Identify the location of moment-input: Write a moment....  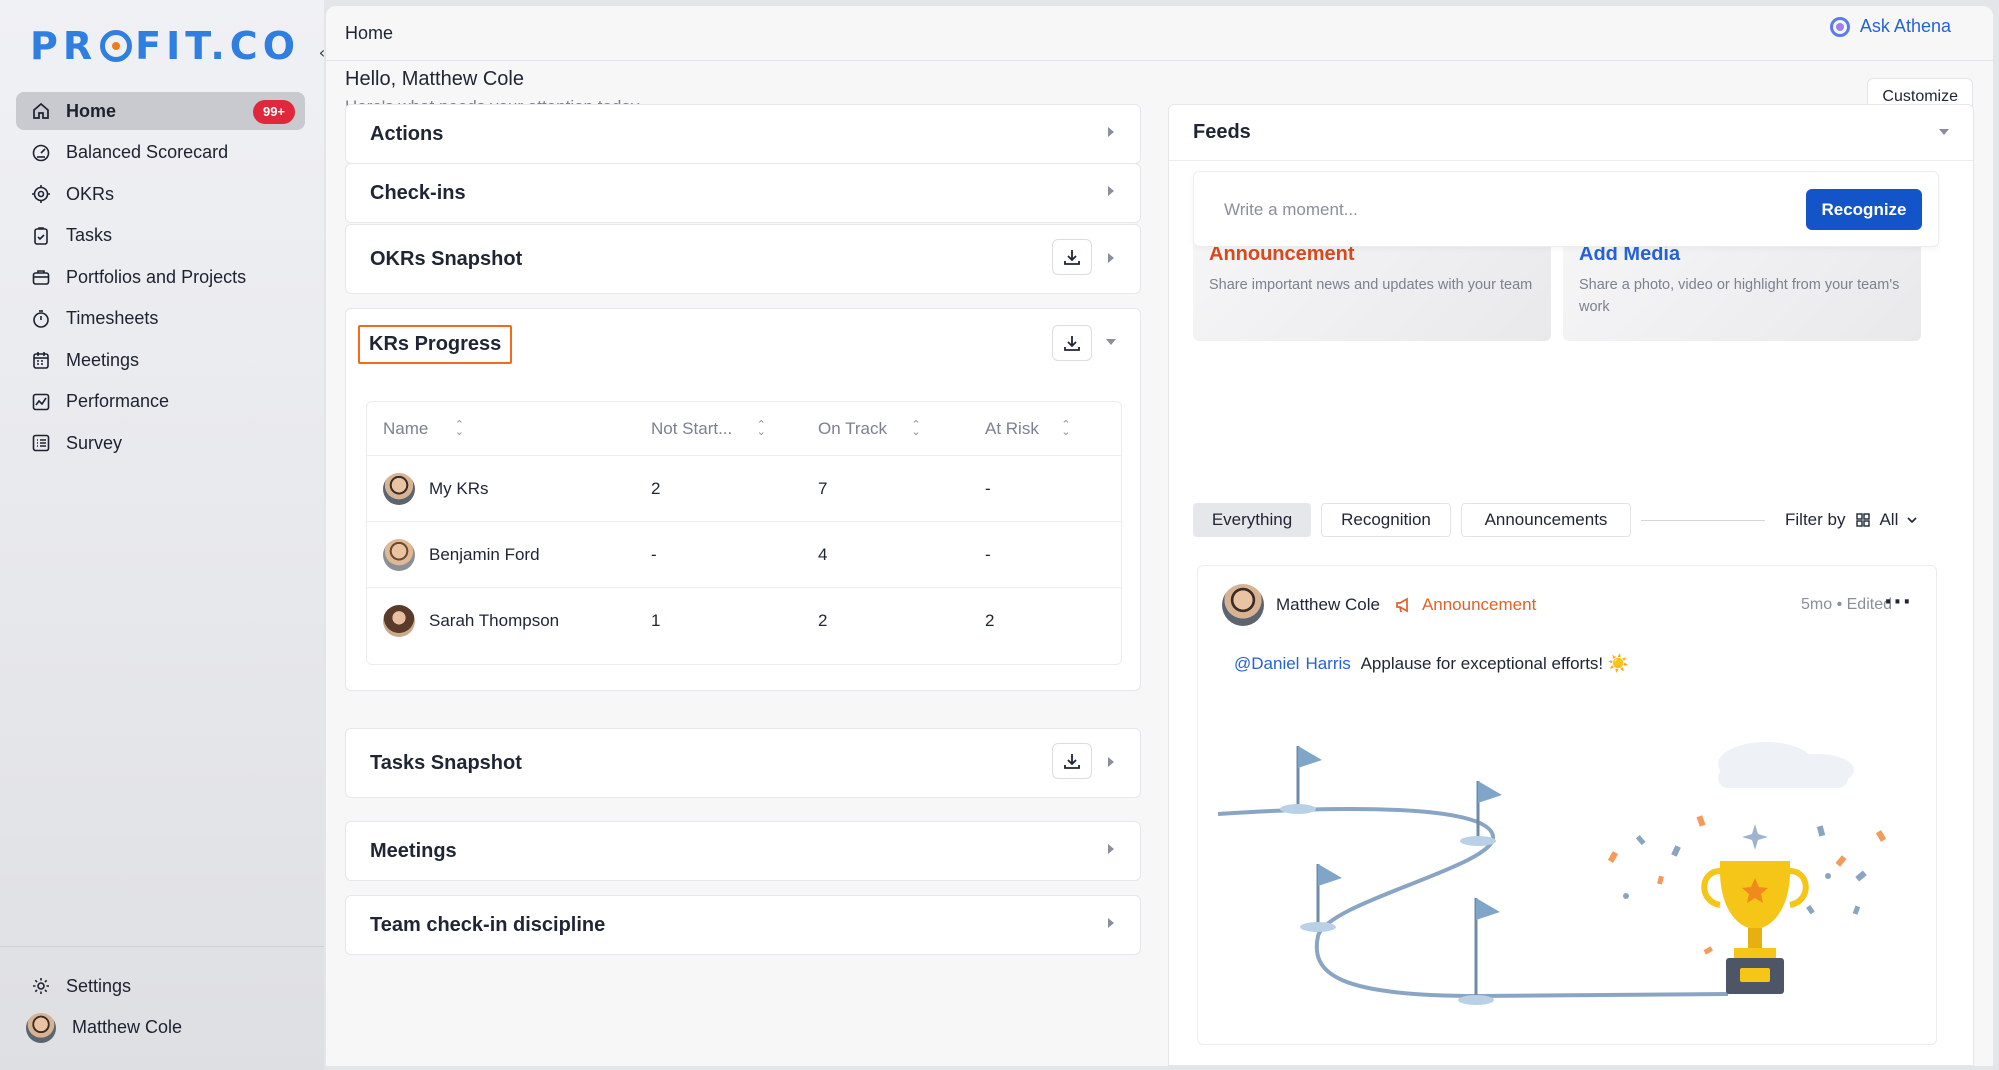
(1291, 210).